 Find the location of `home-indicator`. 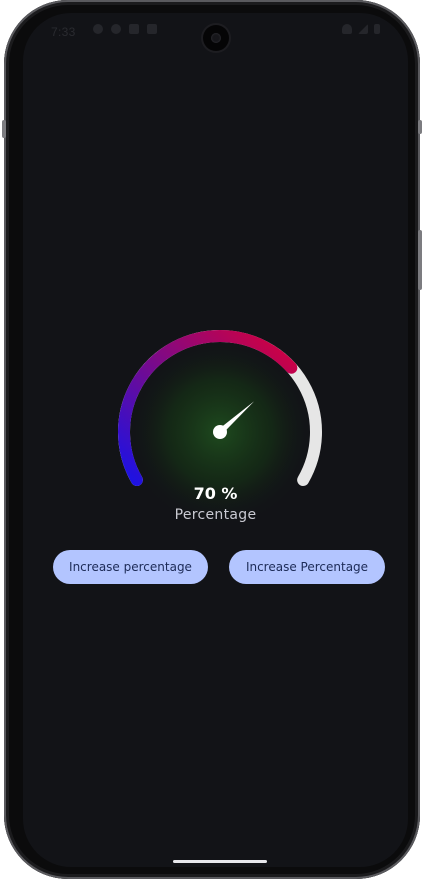

home-indicator is located at coordinates (220, 861).